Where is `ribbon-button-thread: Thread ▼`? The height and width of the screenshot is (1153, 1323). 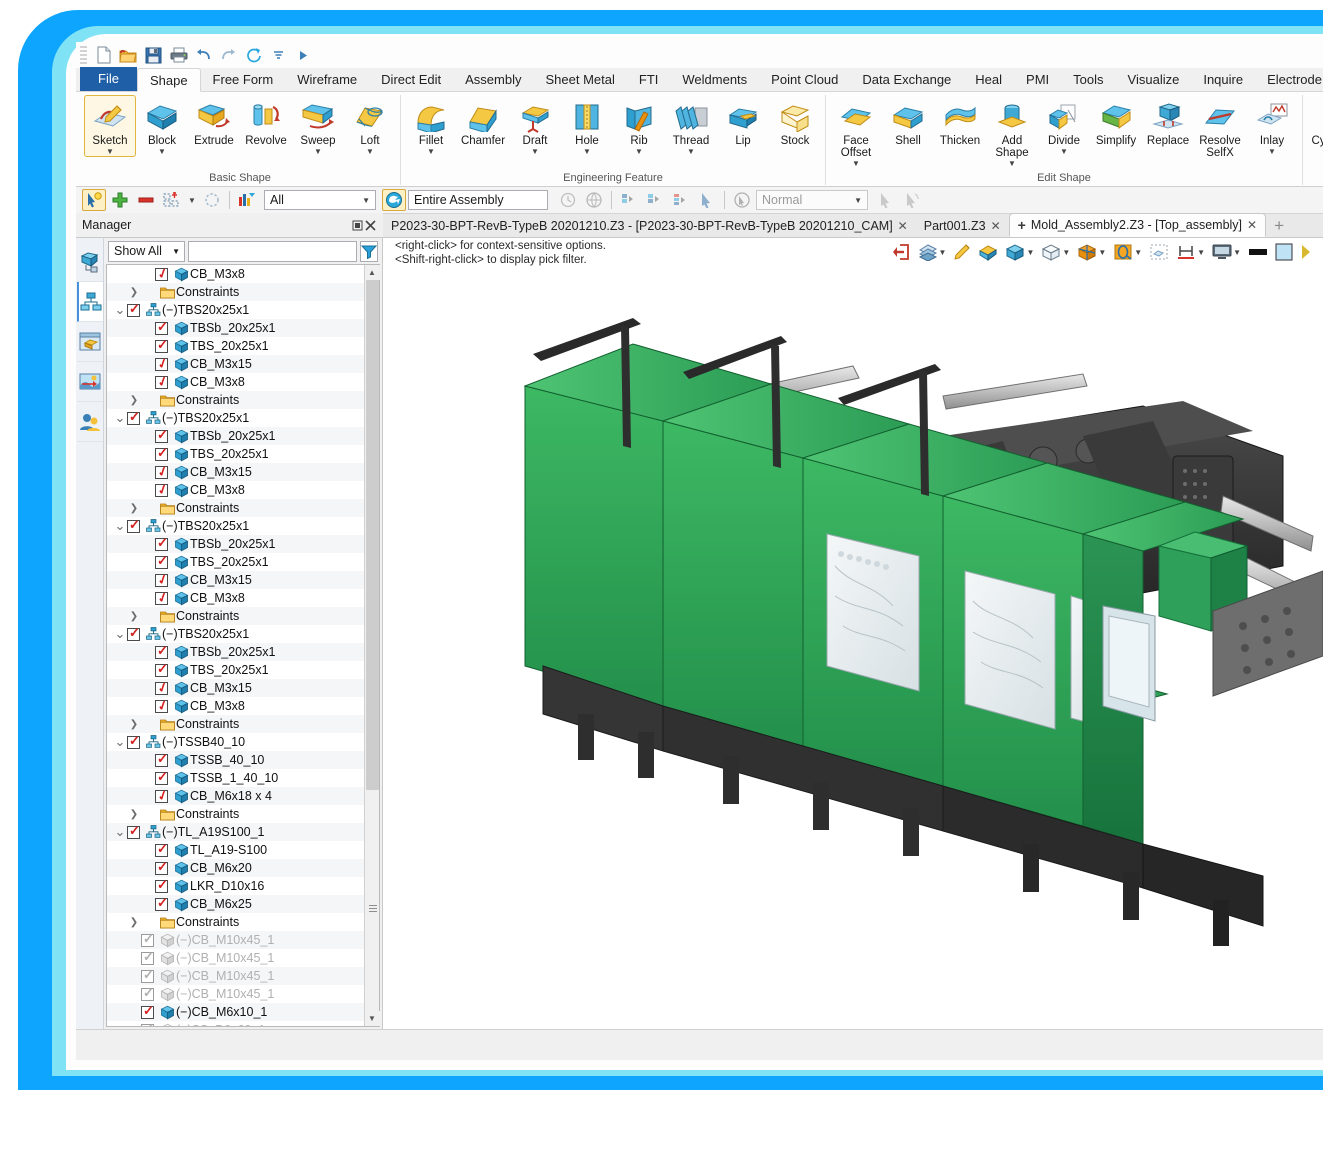 ribbon-button-thread: Thread ▼ is located at coordinates (691, 126).